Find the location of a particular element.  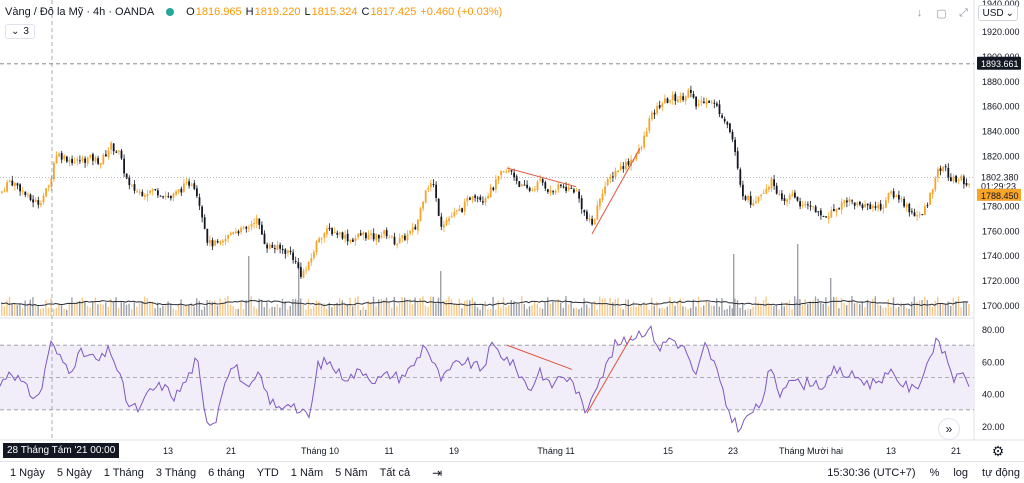

range-button-0: 1 Ngày is located at coordinates (25, 473).